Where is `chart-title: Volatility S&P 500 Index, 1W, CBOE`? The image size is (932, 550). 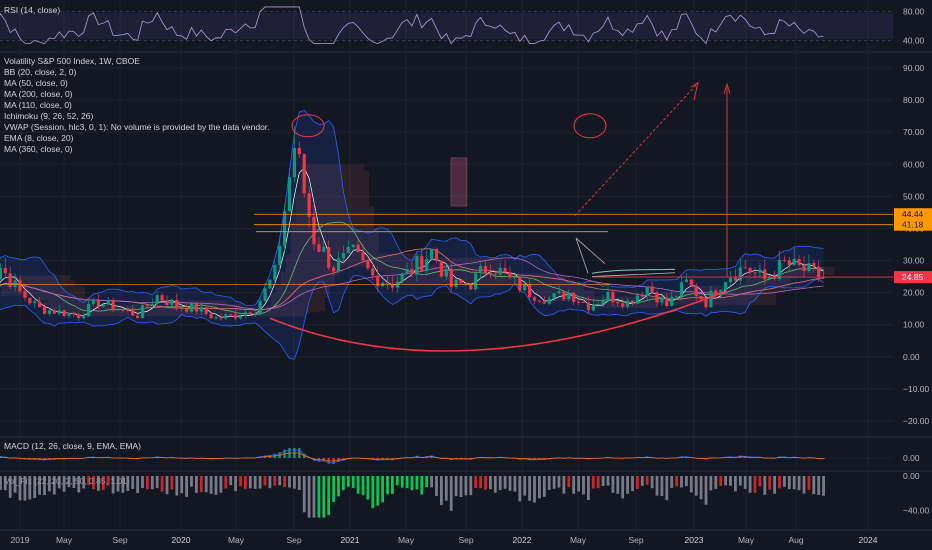 chart-title: Volatility S&P 500 Index, 1W, CBOE is located at coordinates (72, 61).